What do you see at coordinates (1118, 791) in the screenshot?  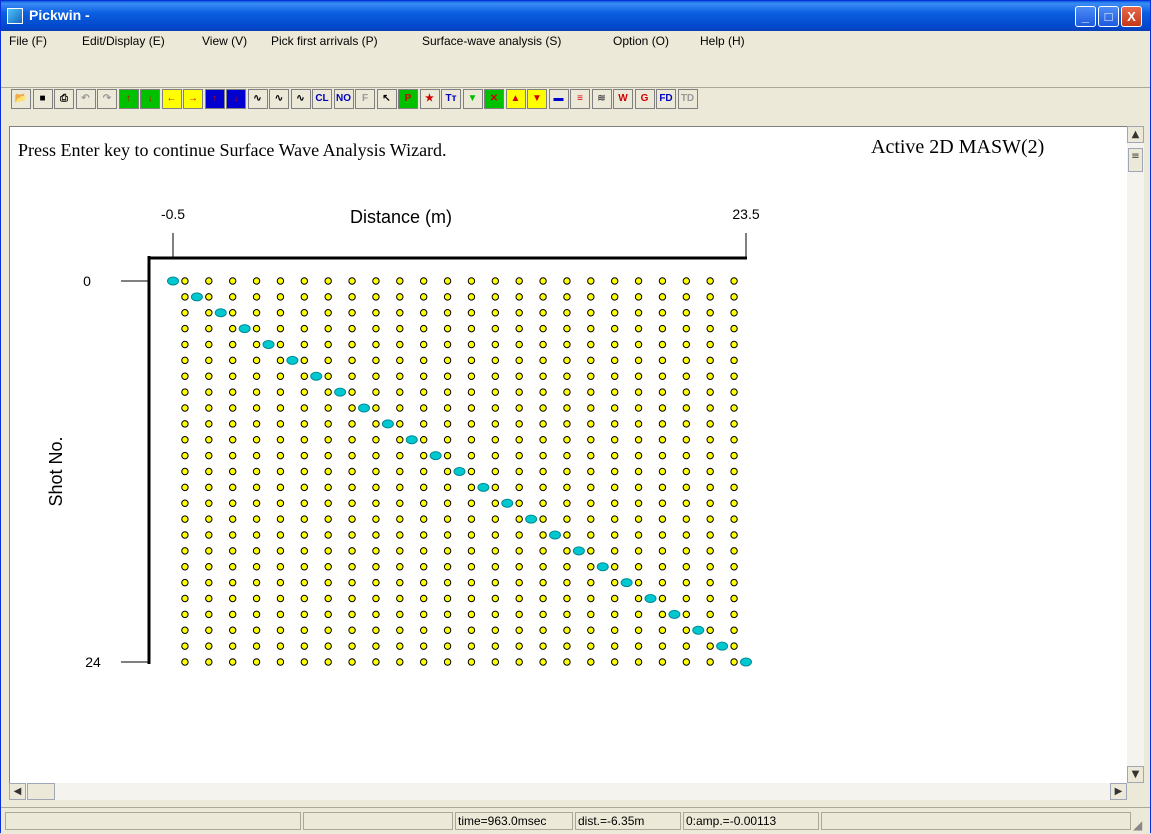 I see `scroll-right-icon: ▶` at bounding box center [1118, 791].